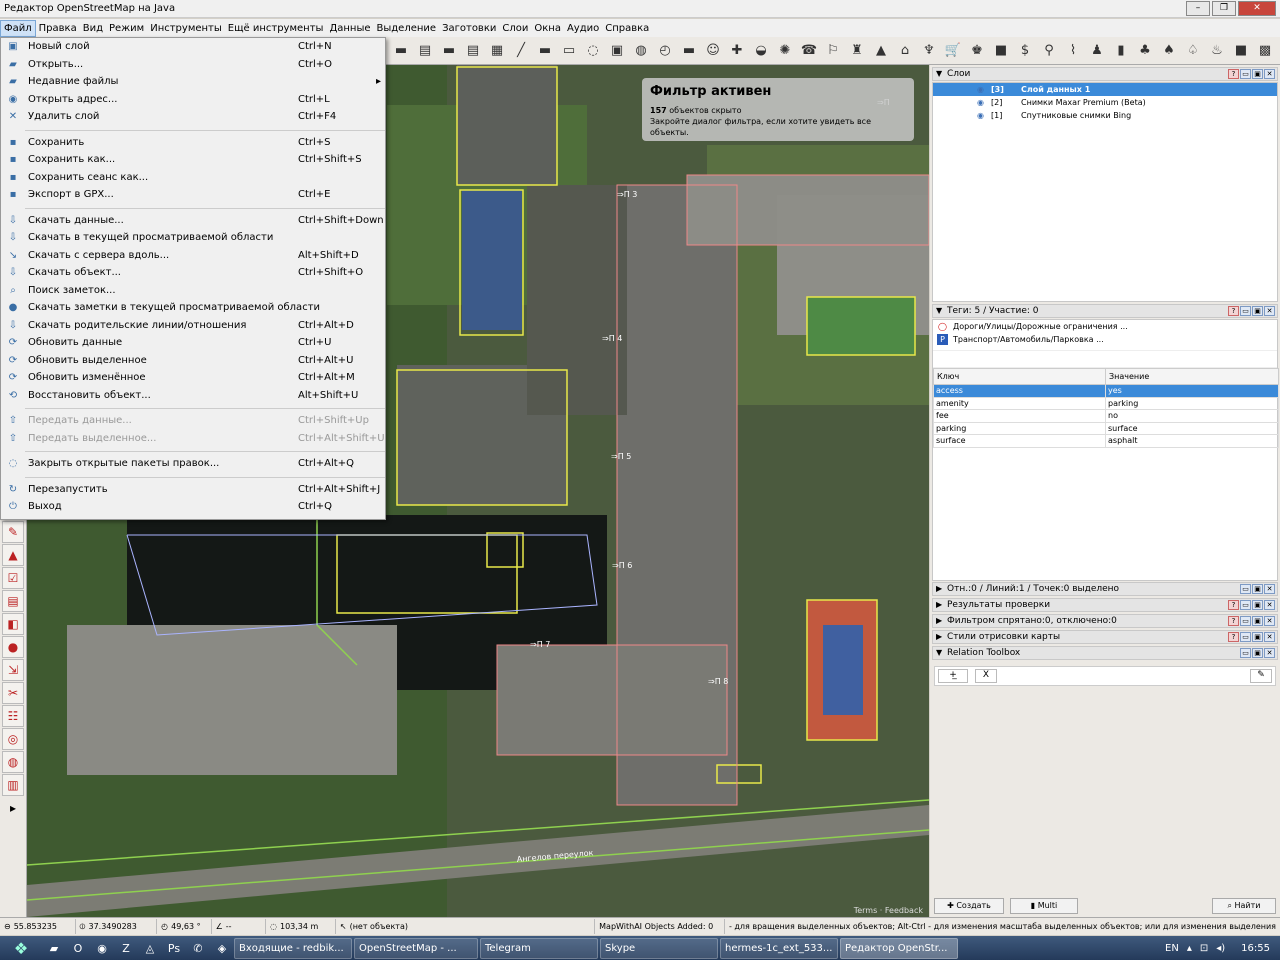 The width and height of the screenshot is (1280, 960). Describe the element at coordinates (929, 51) in the screenshot. I see `preset-tool-icon: ♆` at that location.